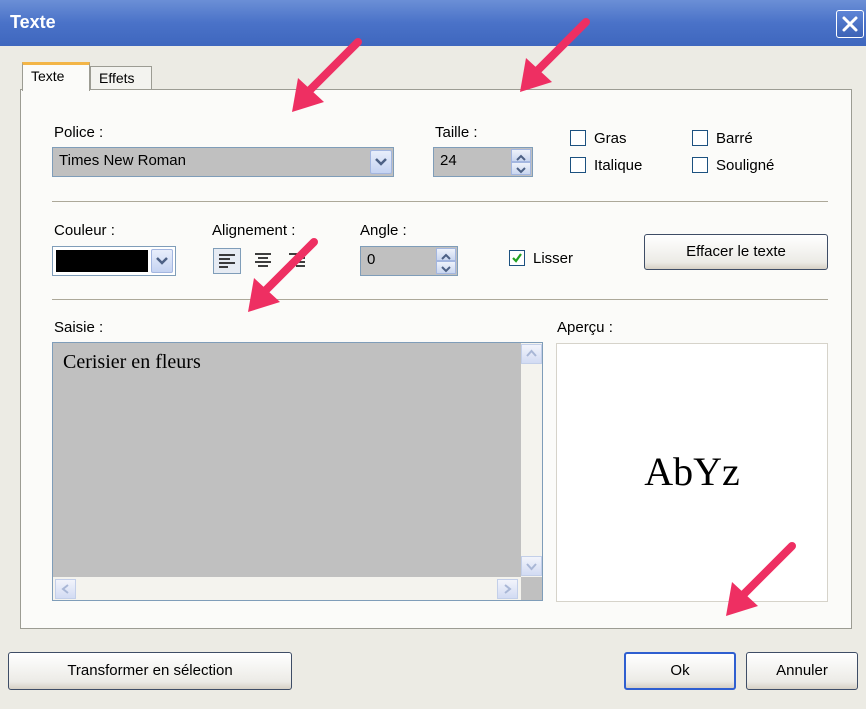 The height and width of the screenshot is (709, 866). I want to click on chevron-right-icon, so click(508, 589).